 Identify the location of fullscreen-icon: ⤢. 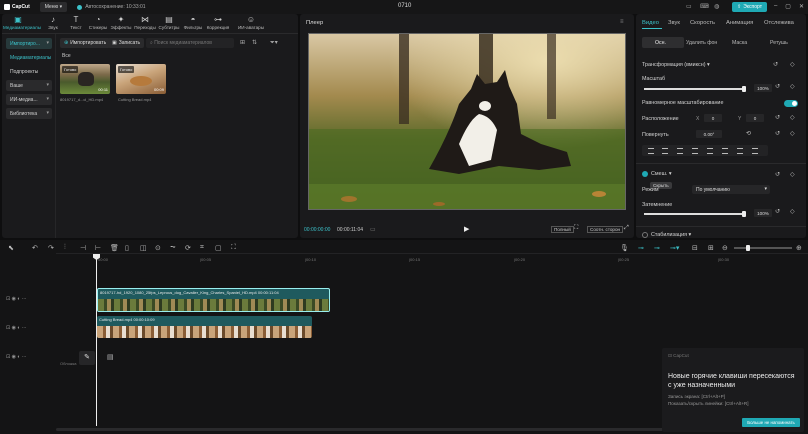
(626, 228).